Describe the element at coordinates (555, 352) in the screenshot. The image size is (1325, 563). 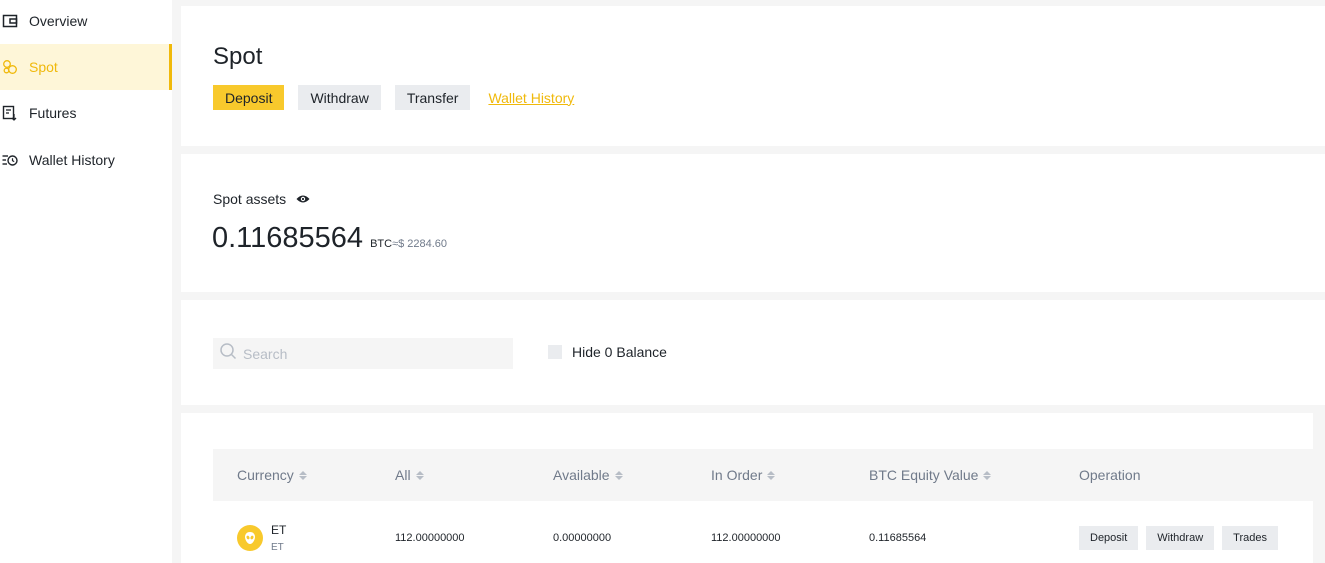
I see `hide-zero-checkbox` at that location.